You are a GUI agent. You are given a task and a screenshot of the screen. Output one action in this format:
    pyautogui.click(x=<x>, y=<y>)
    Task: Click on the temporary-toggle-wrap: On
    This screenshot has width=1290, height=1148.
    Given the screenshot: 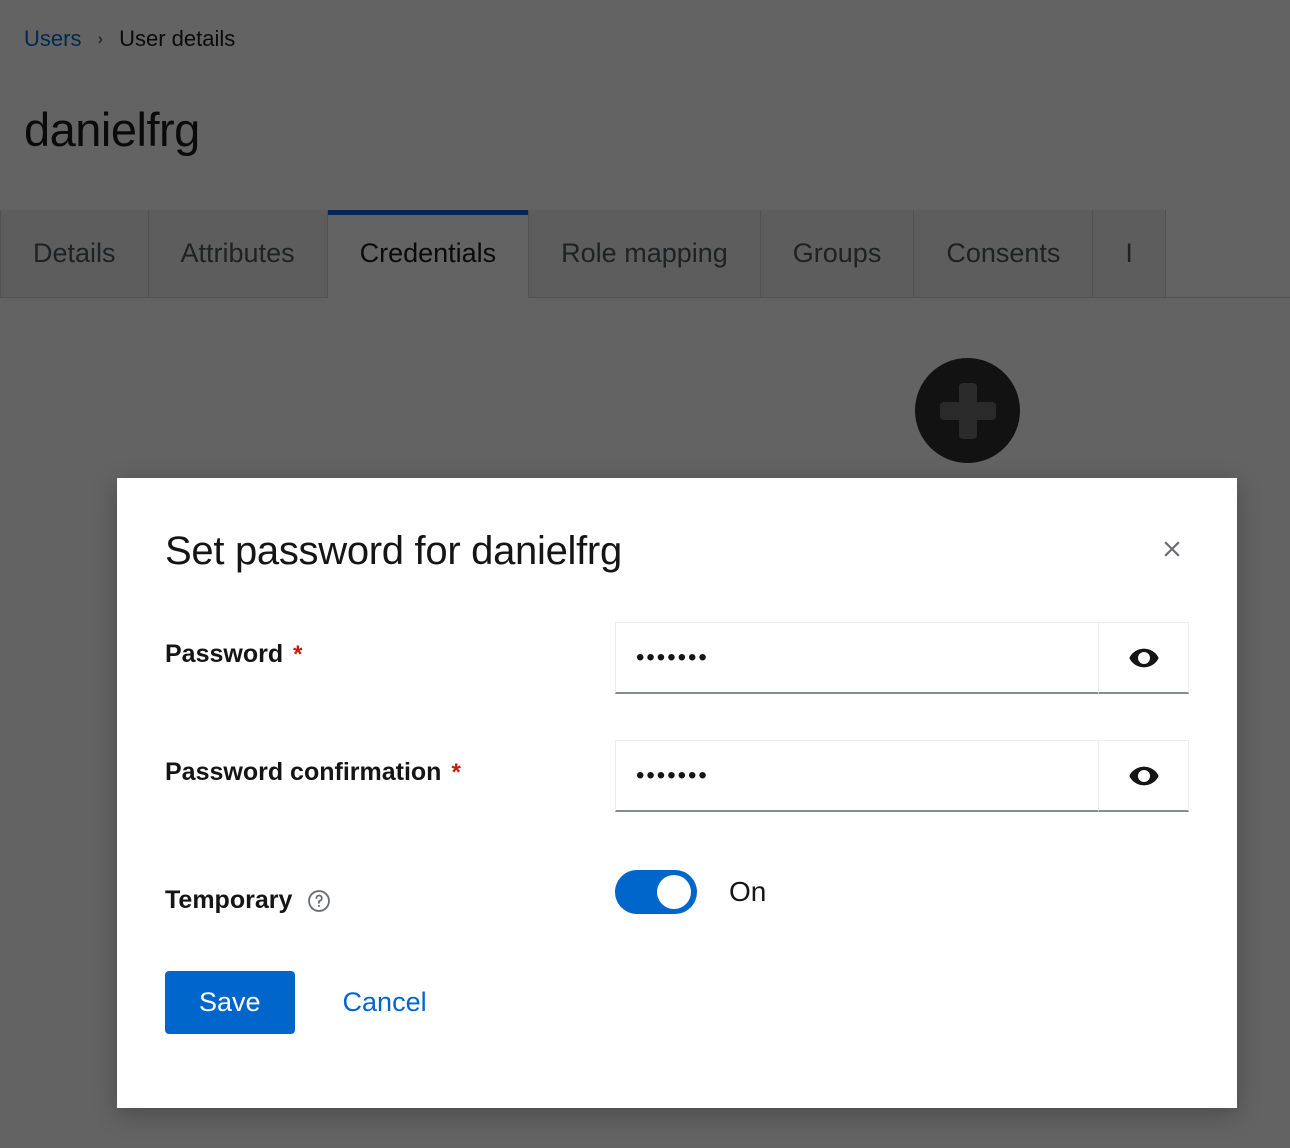 What is the action you would take?
    pyautogui.click(x=690, y=891)
    